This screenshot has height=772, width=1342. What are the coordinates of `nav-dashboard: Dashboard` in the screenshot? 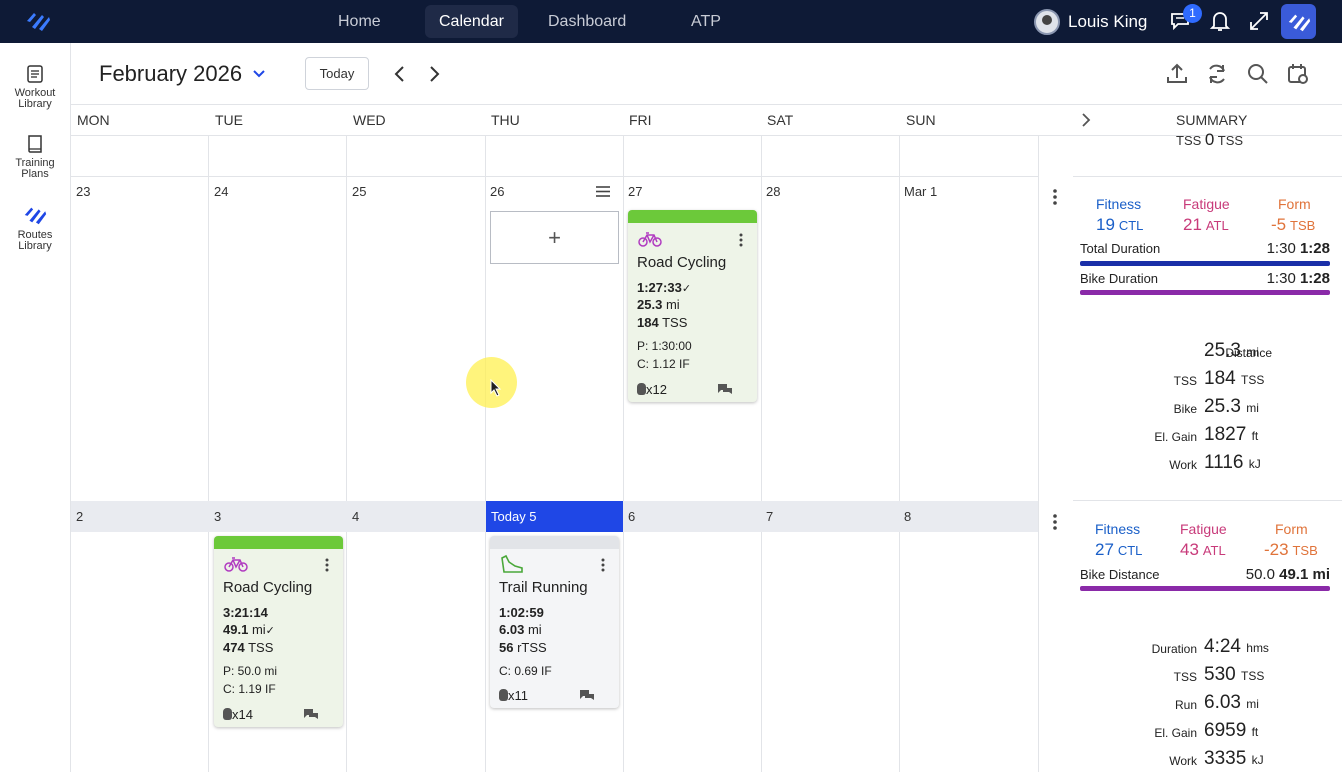 It's located at (587, 21).